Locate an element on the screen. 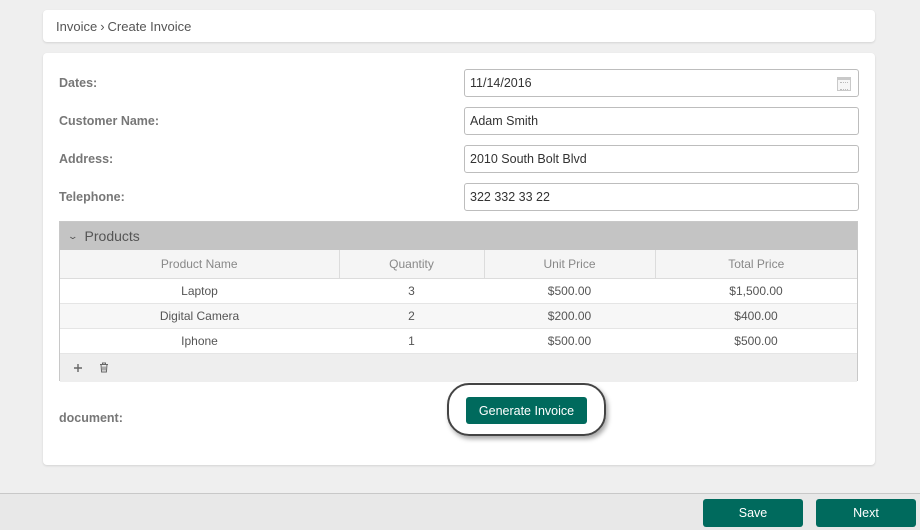  column-header-total-price: Total Price is located at coordinates (756, 264).